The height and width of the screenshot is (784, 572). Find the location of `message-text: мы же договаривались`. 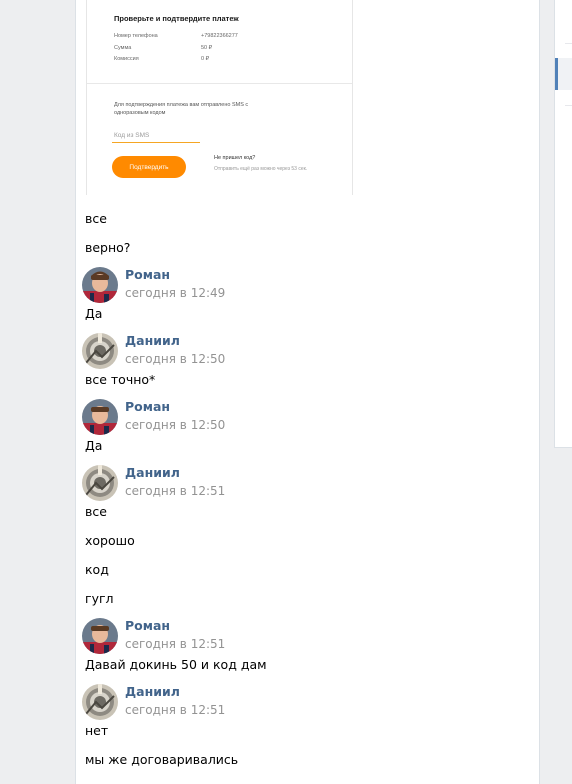

message-text: мы же договаривались is located at coordinates (162, 759).